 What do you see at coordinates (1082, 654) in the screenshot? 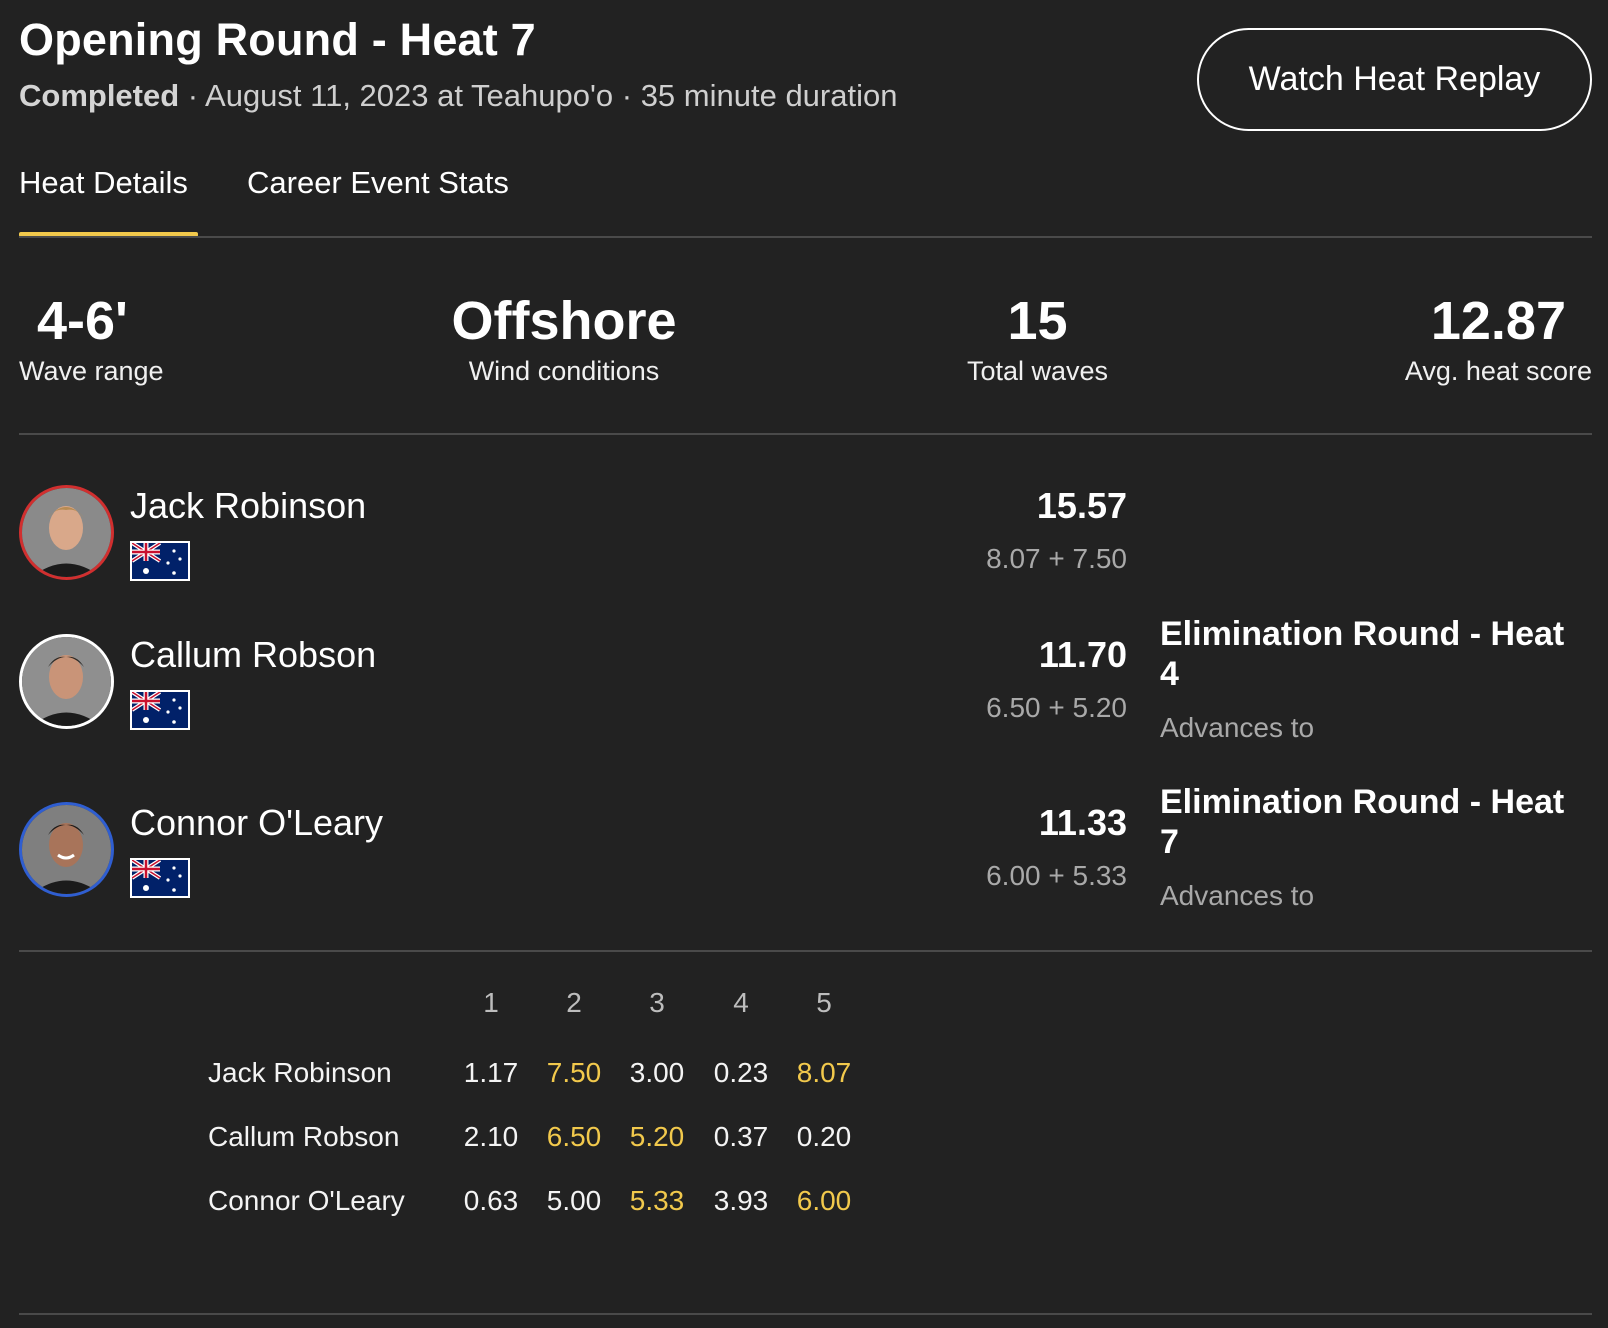
I see `heat-total-score: 11.70` at bounding box center [1082, 654].